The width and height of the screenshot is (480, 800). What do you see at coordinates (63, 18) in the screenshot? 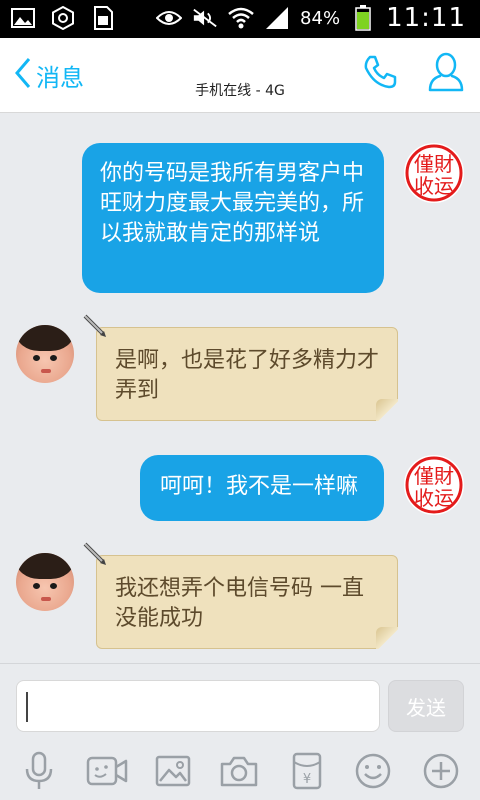
I see `settings-icon` at bounding box center [63, 18].